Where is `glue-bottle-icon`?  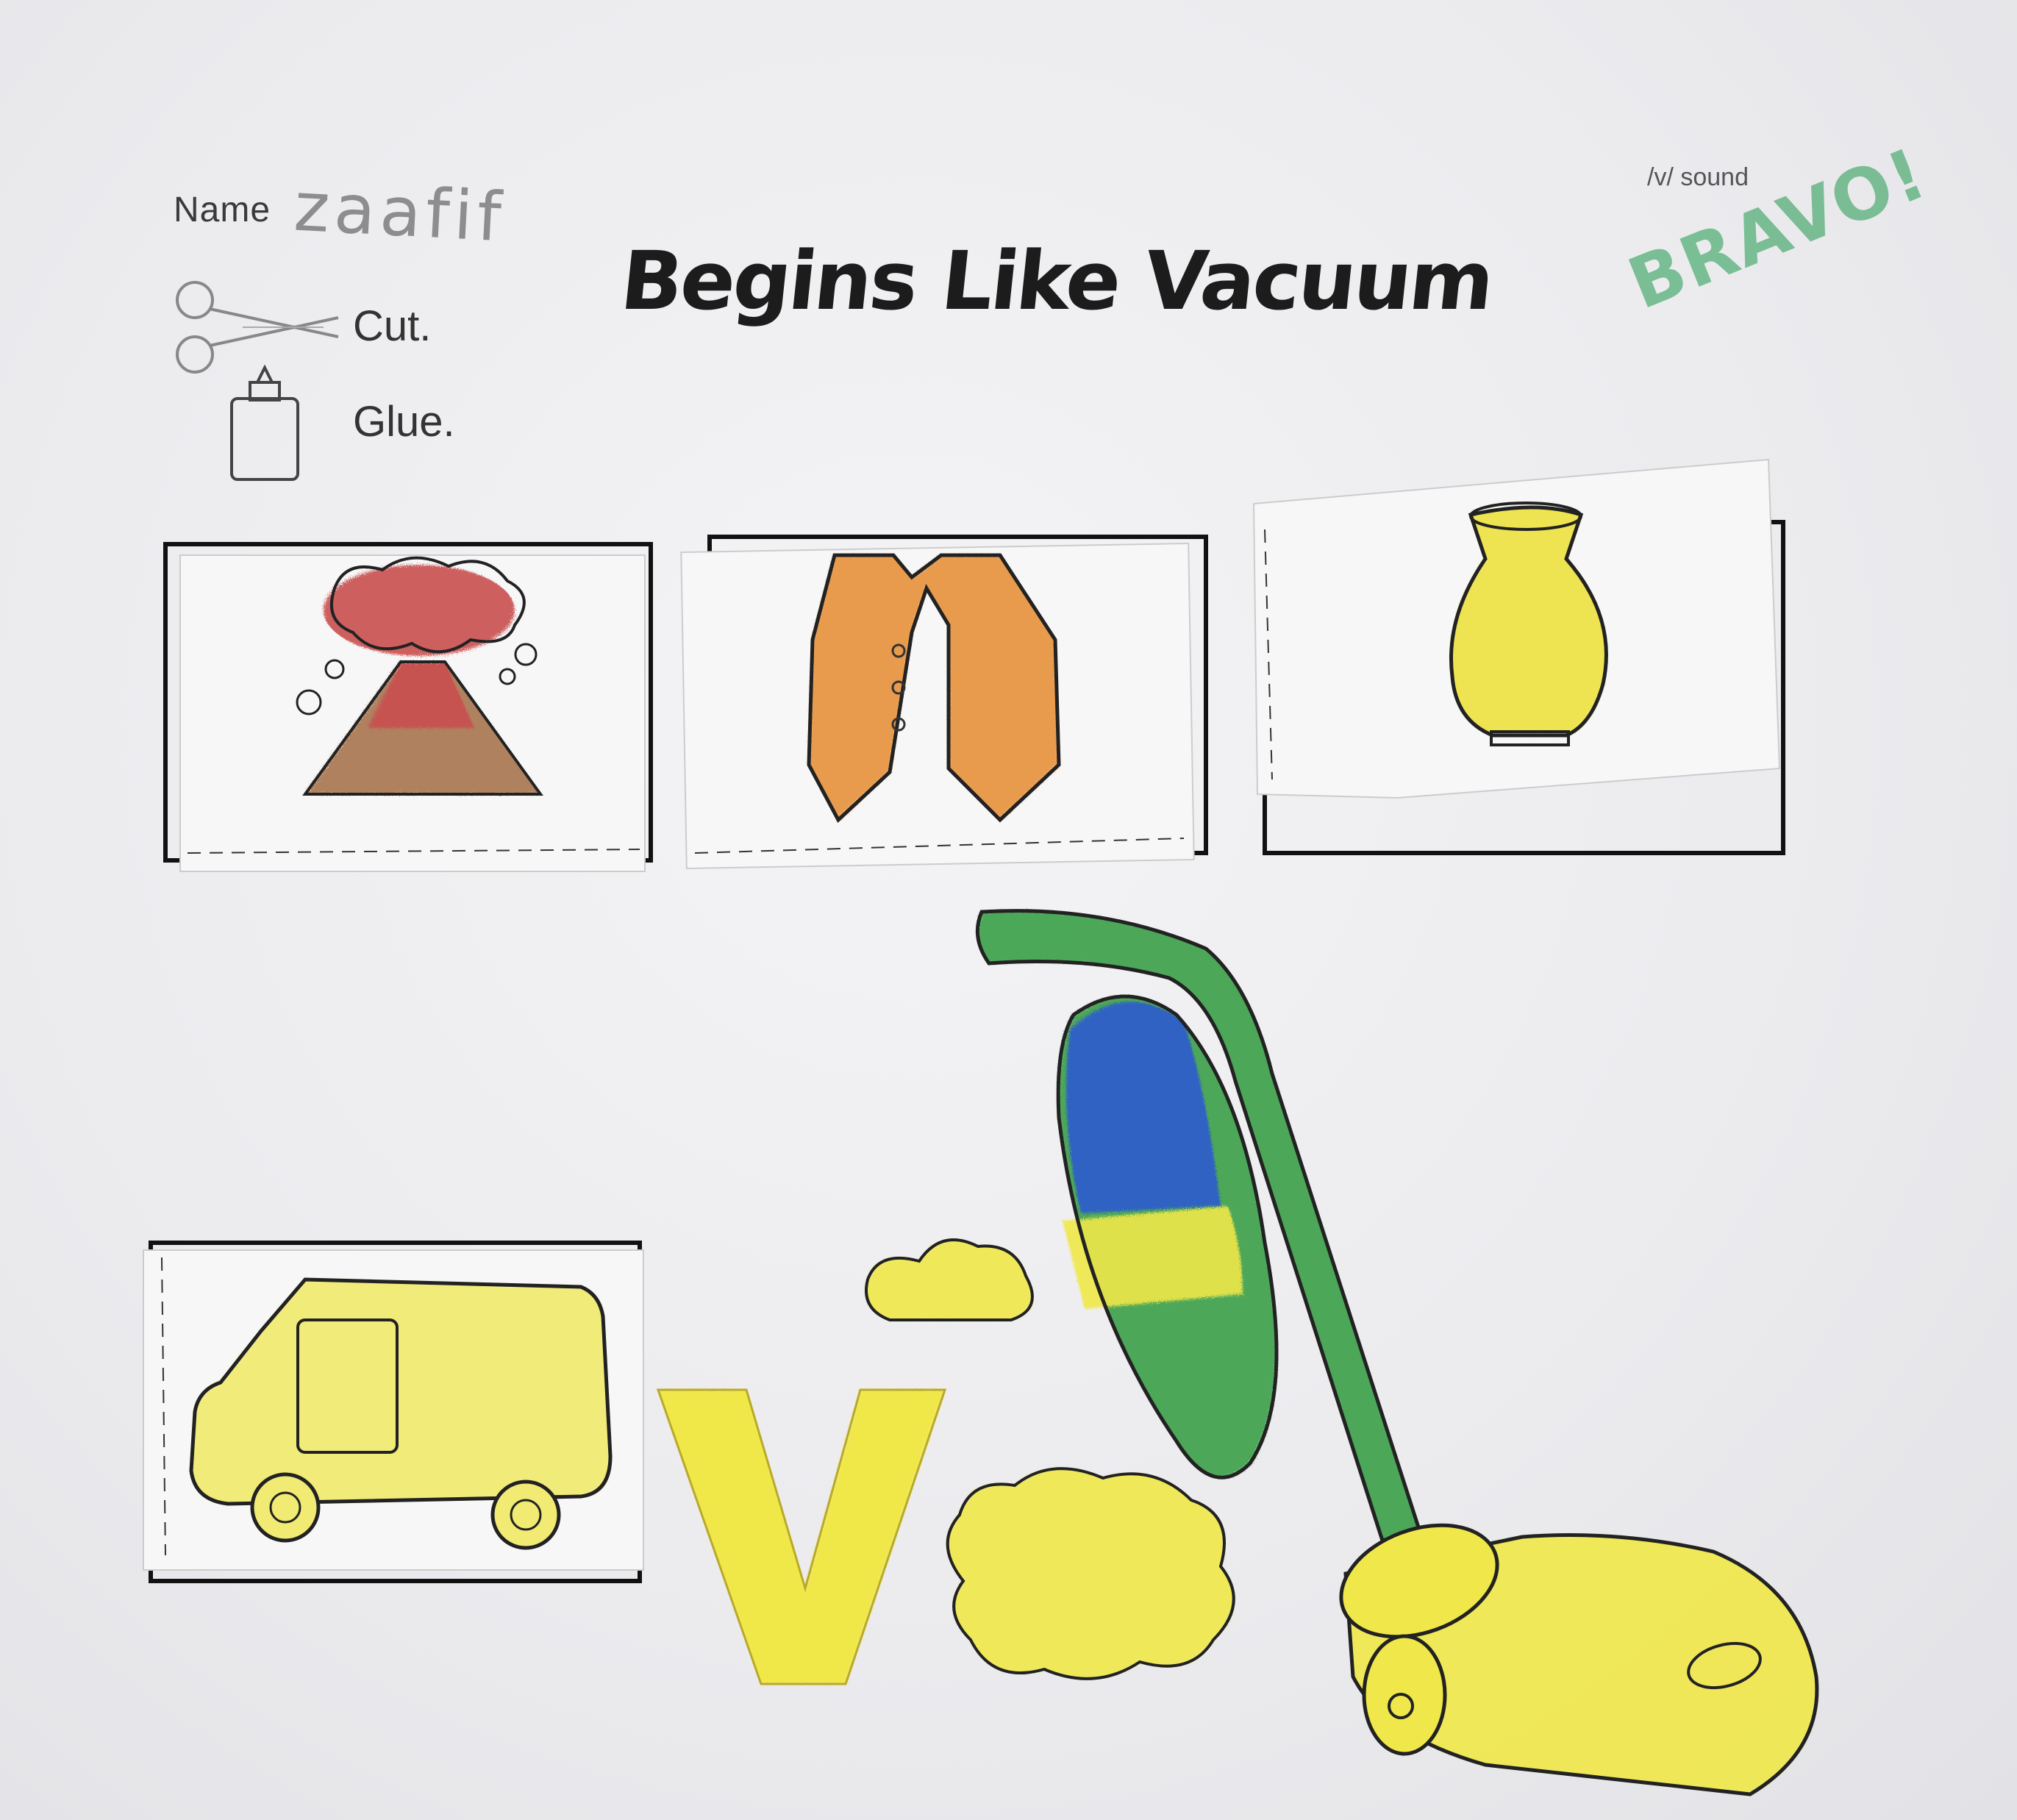
glue-bottle-icon is located at coordinates (264, 422).